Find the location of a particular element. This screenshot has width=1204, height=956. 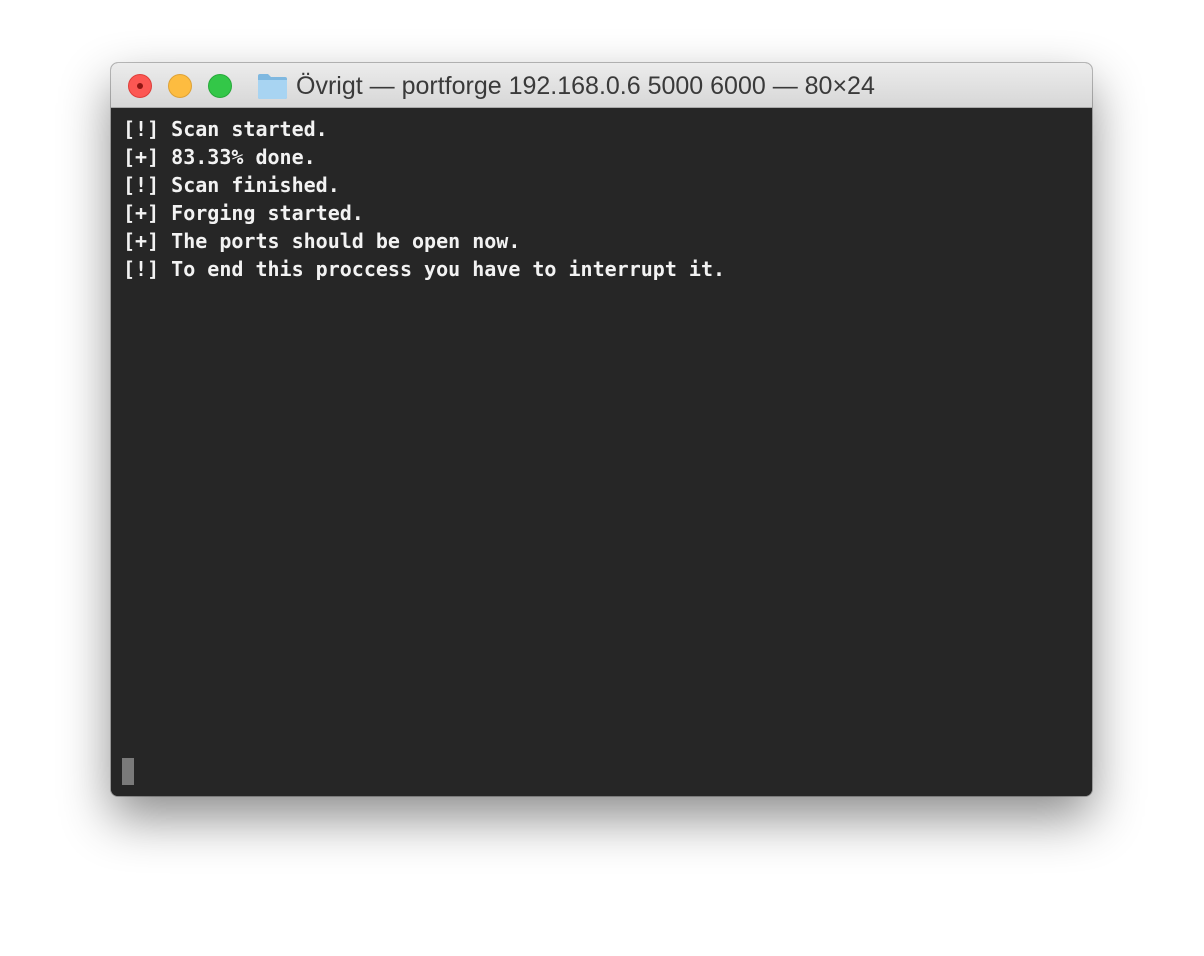

close-button is located at coordinates (140, 86).